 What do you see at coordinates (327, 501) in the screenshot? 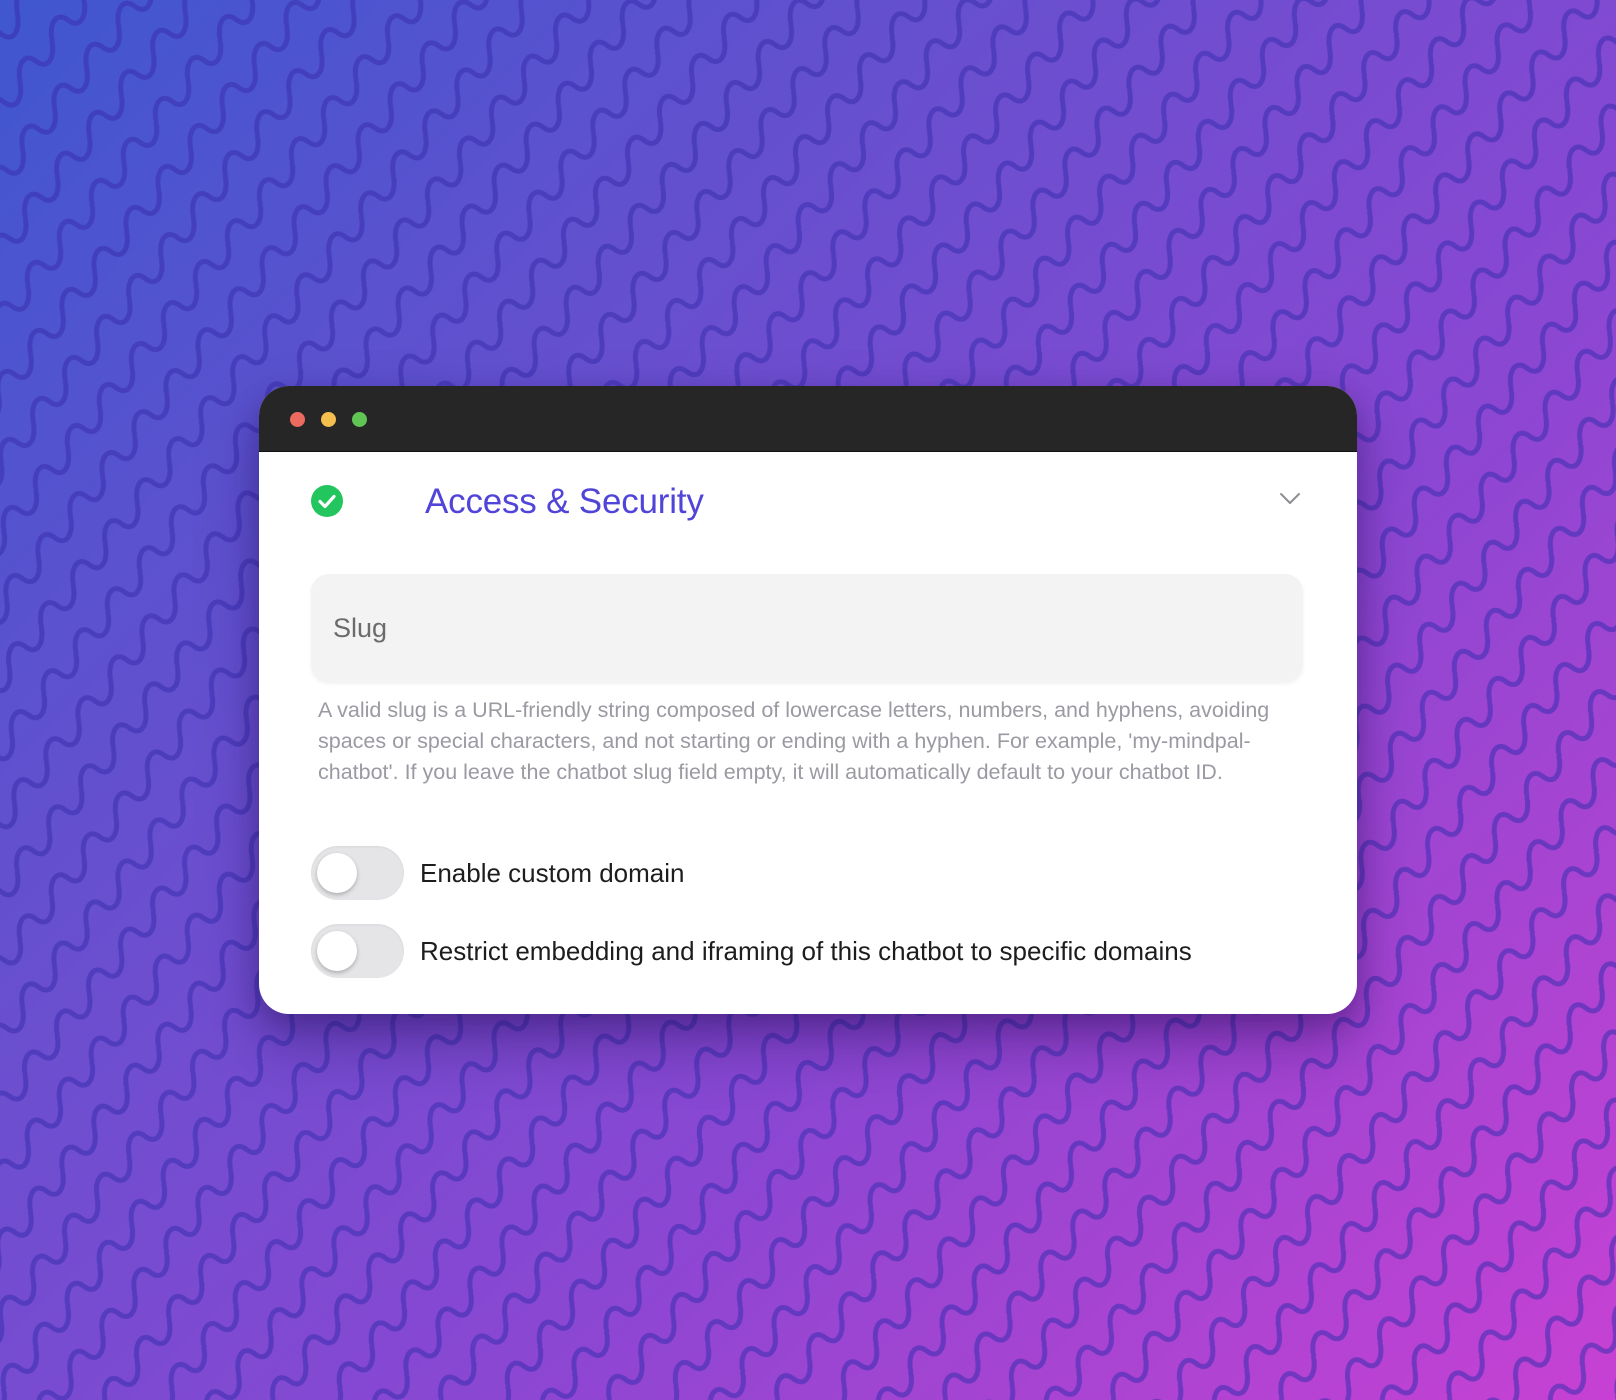
I see `check-circle-icon` at bounding box center [327, 501].